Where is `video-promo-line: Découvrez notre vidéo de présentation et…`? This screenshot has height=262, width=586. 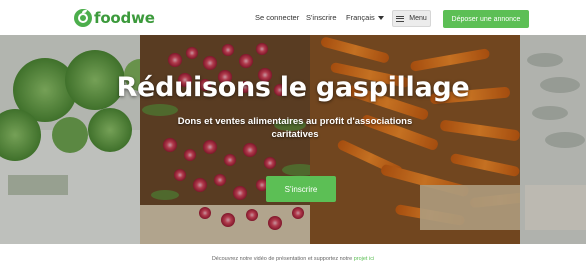
video-promo-line: Découvrez notre vidéo de présentation et… is located at coordinates (293, 259).